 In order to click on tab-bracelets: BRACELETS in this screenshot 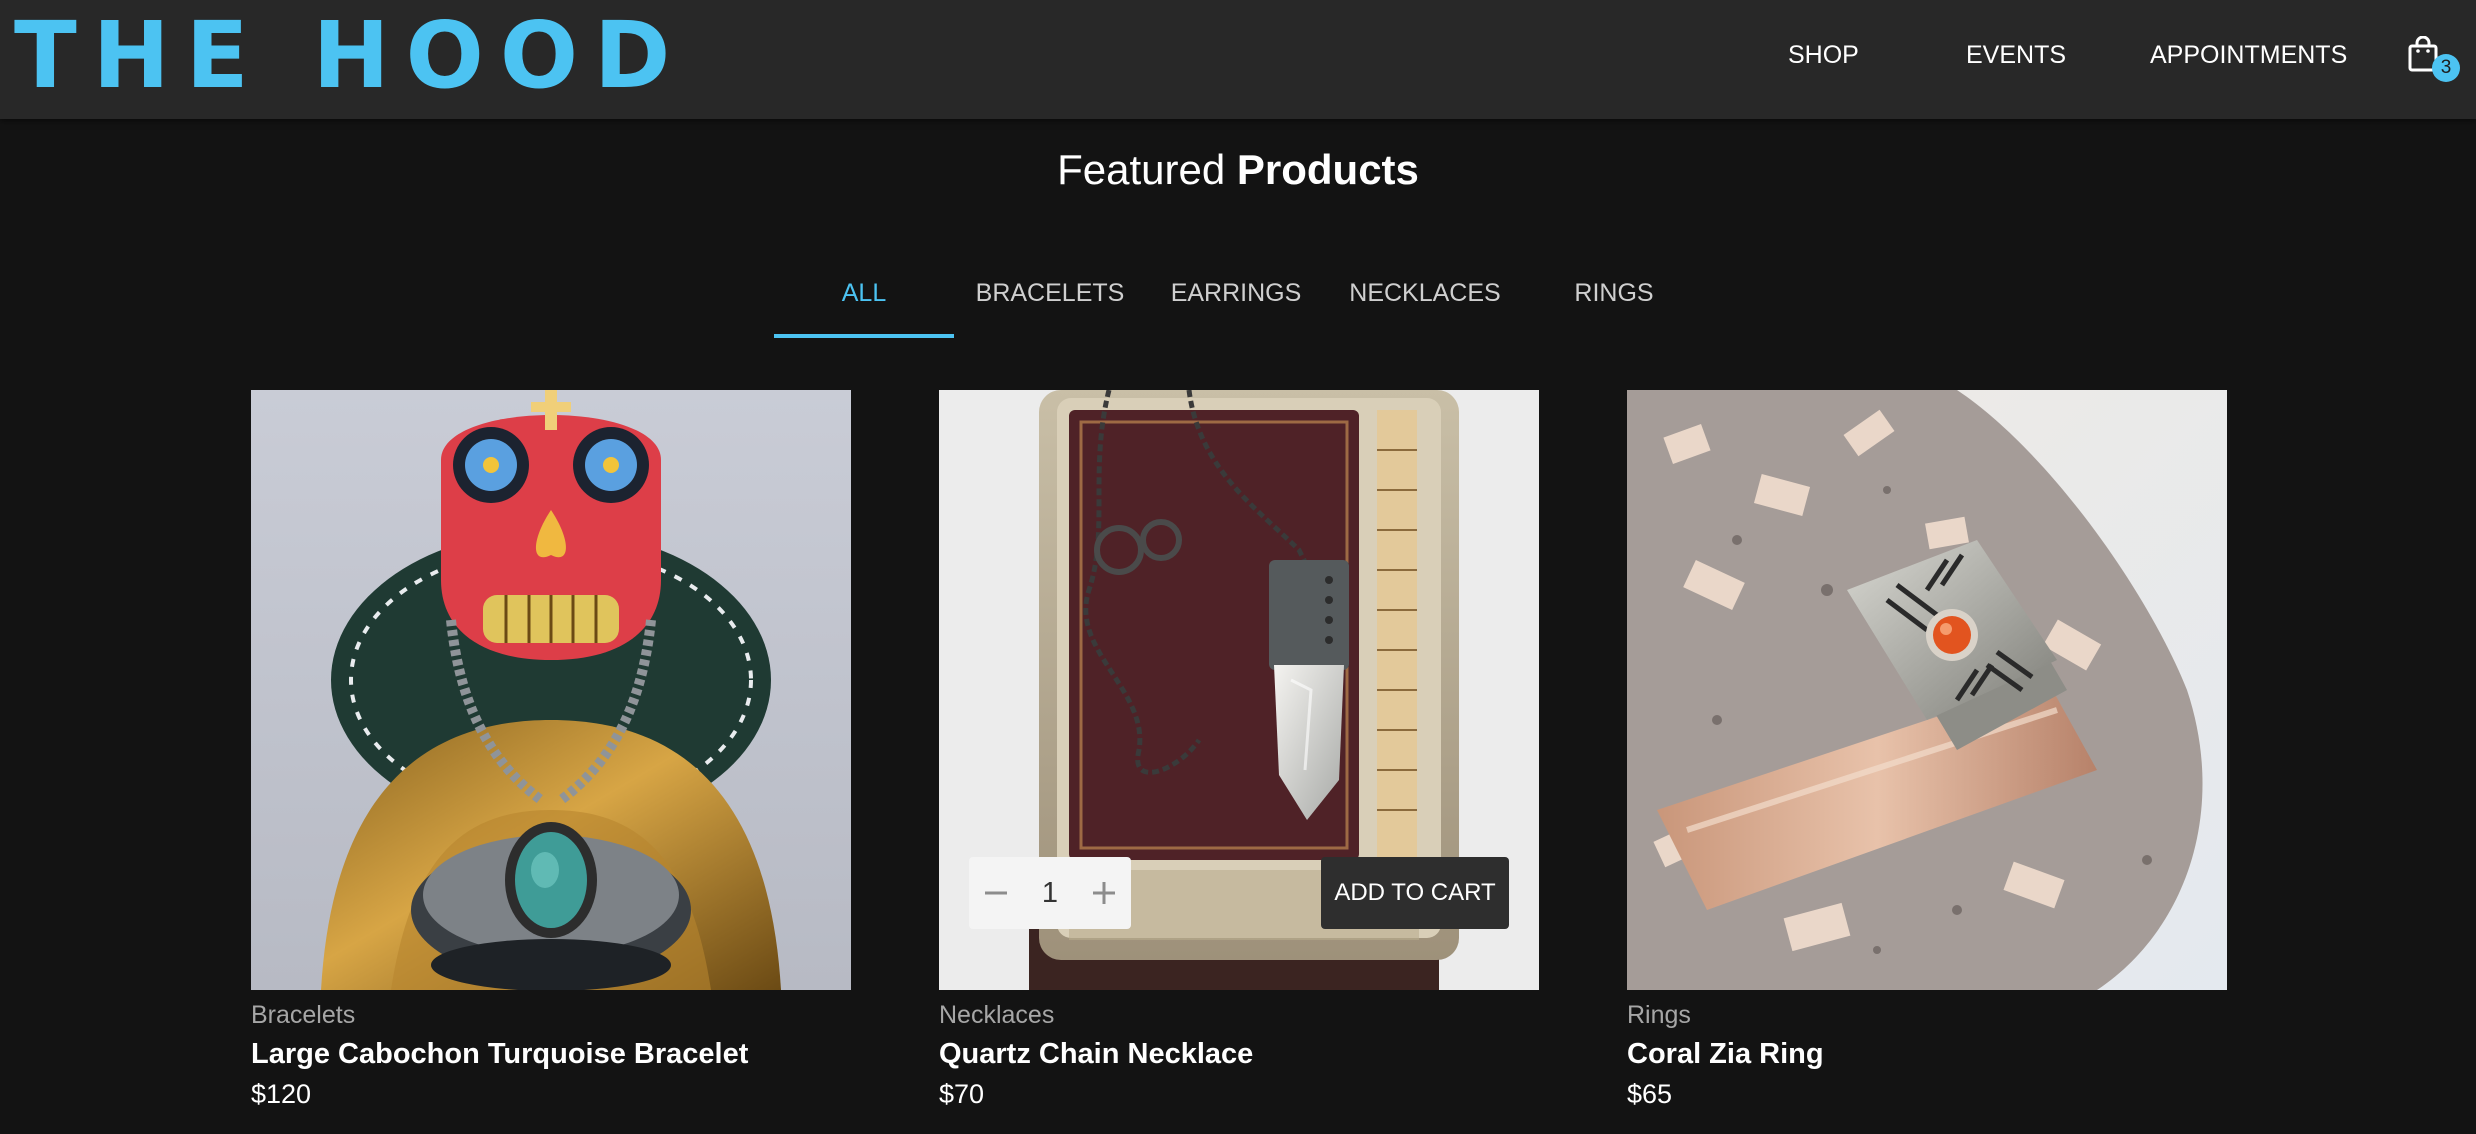, I will do `click(1050, 308)`.